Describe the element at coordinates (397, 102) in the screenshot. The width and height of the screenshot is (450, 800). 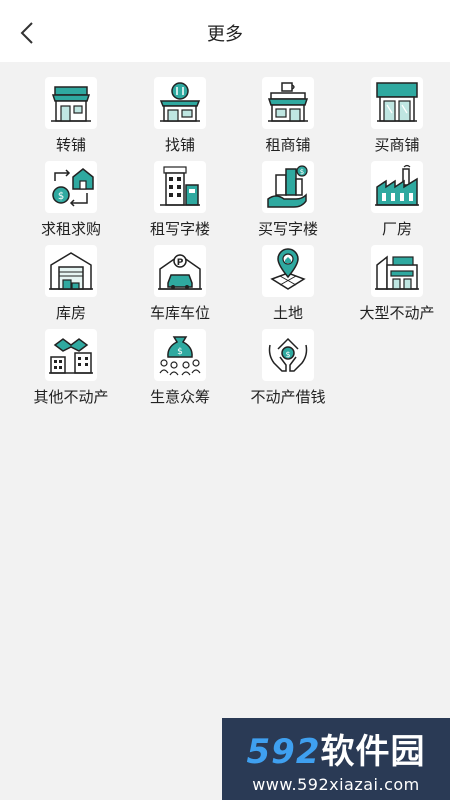
I see `supermarket-icon` at that location.